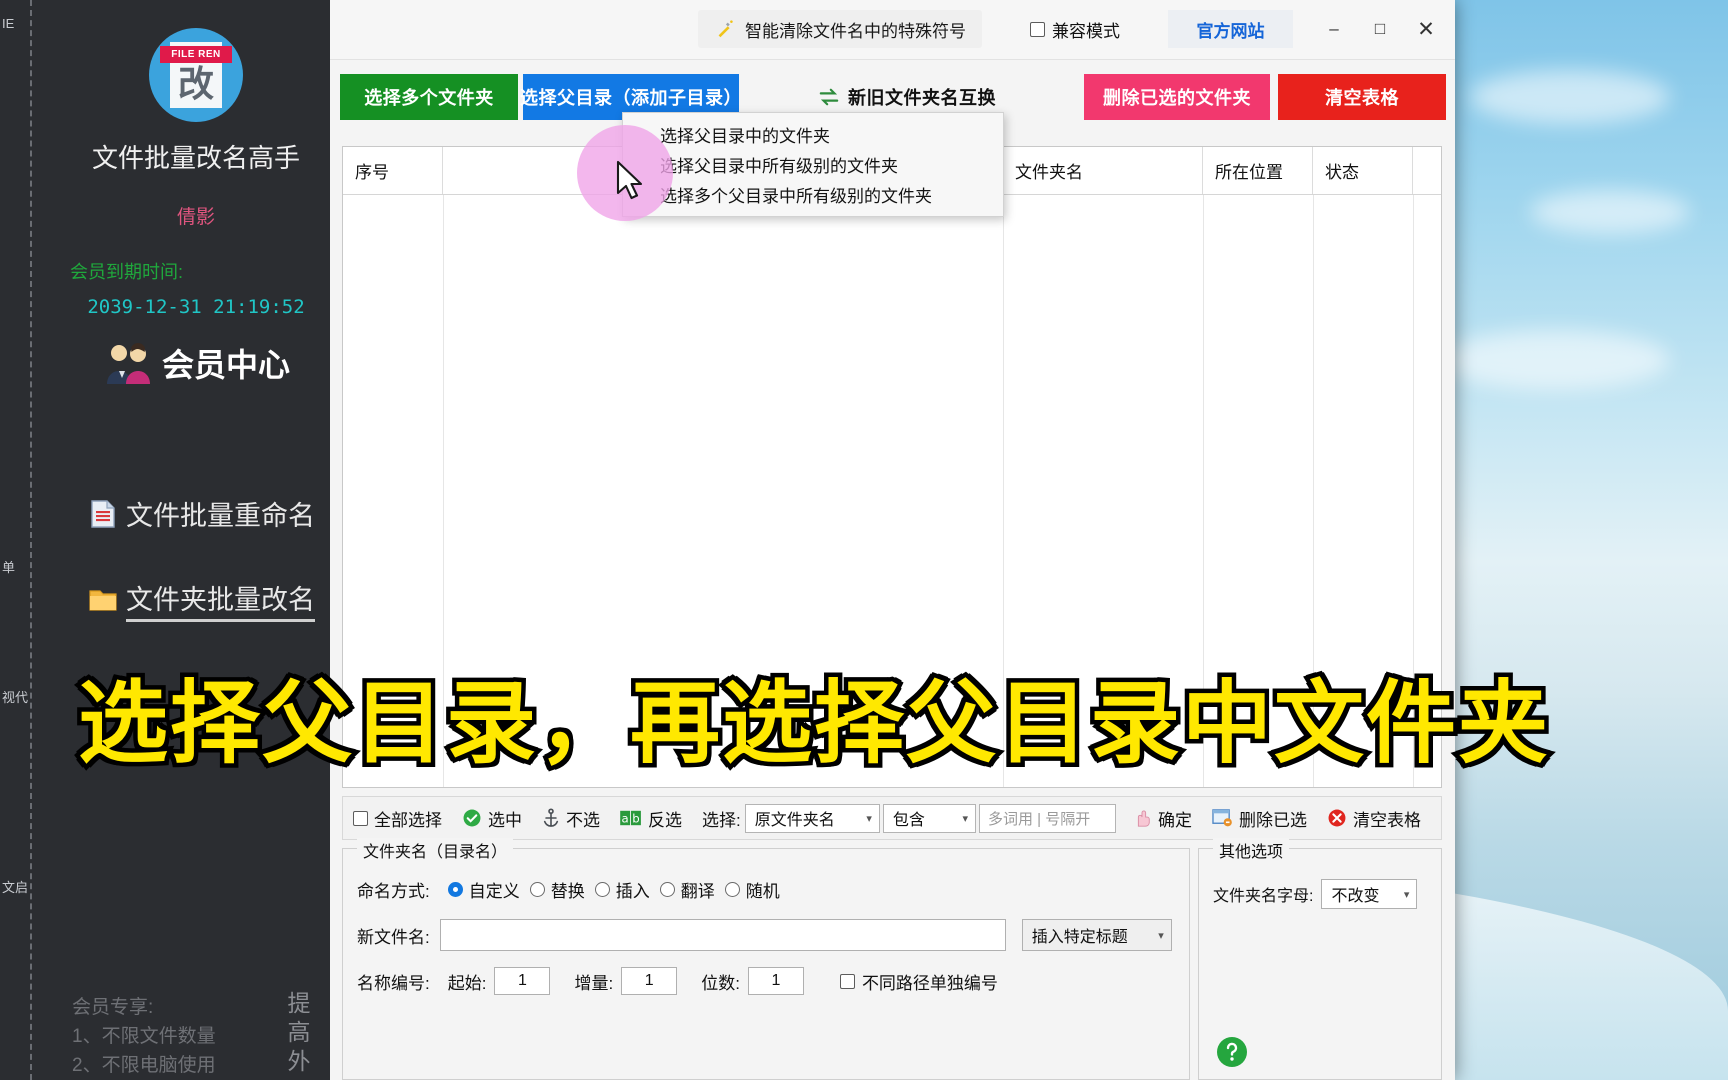 The height and width of the screenshot is (1080, 1728). I want to click on select-checked-label: 选中, so click(505, 820).